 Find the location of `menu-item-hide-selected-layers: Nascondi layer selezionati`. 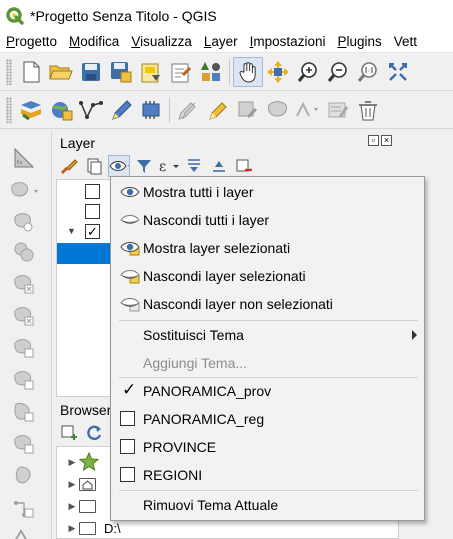

menu-item-hide-selected-layers: Nascondi layer selezionati is located at coordinates (267, 276).